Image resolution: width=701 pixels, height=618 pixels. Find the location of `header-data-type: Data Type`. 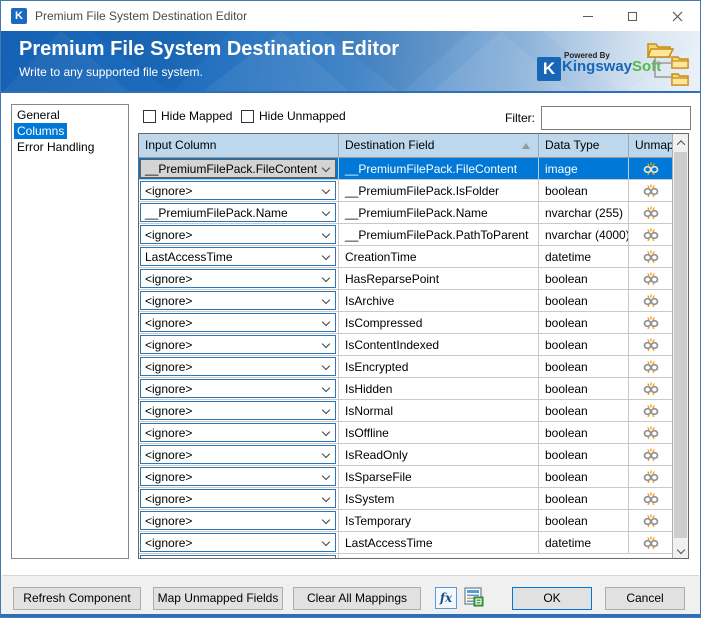

header-data-type: Data Type is located at coordinates (584, 146).